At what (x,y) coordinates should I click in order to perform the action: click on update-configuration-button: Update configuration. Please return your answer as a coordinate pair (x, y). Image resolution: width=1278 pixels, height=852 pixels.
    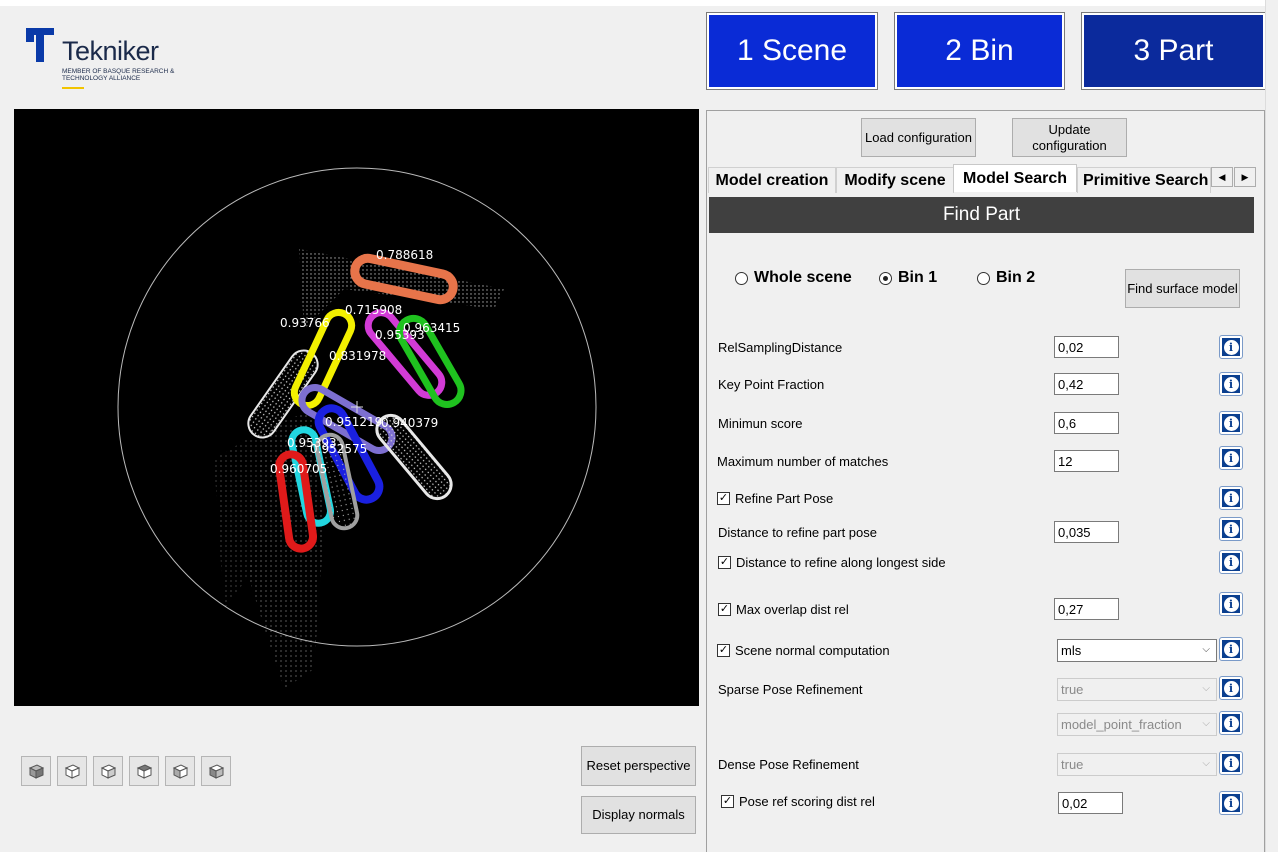
    Looking at the image, I should click on (1069, 137).